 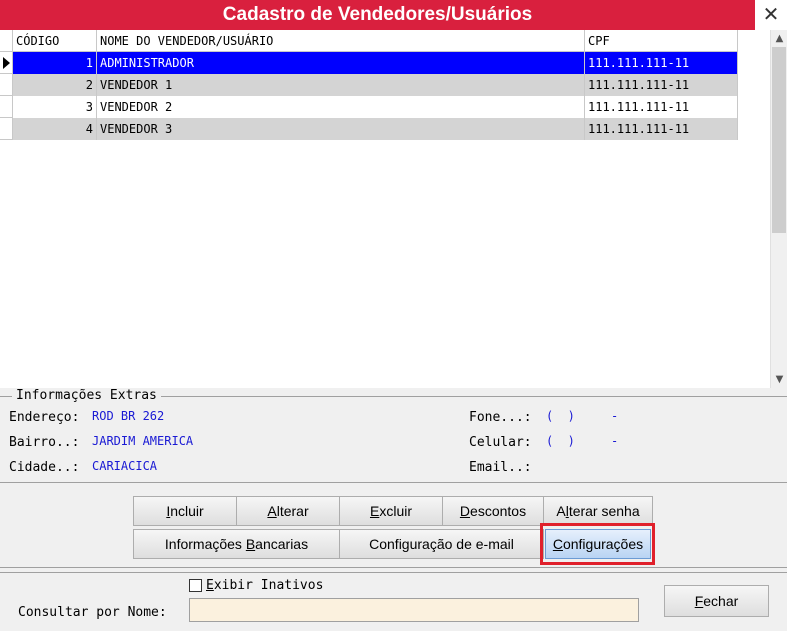 What do you see at coordinates (779, 140) in the screenshot?
I see `scrollbar-thumb` at bounding box center [779, 140].